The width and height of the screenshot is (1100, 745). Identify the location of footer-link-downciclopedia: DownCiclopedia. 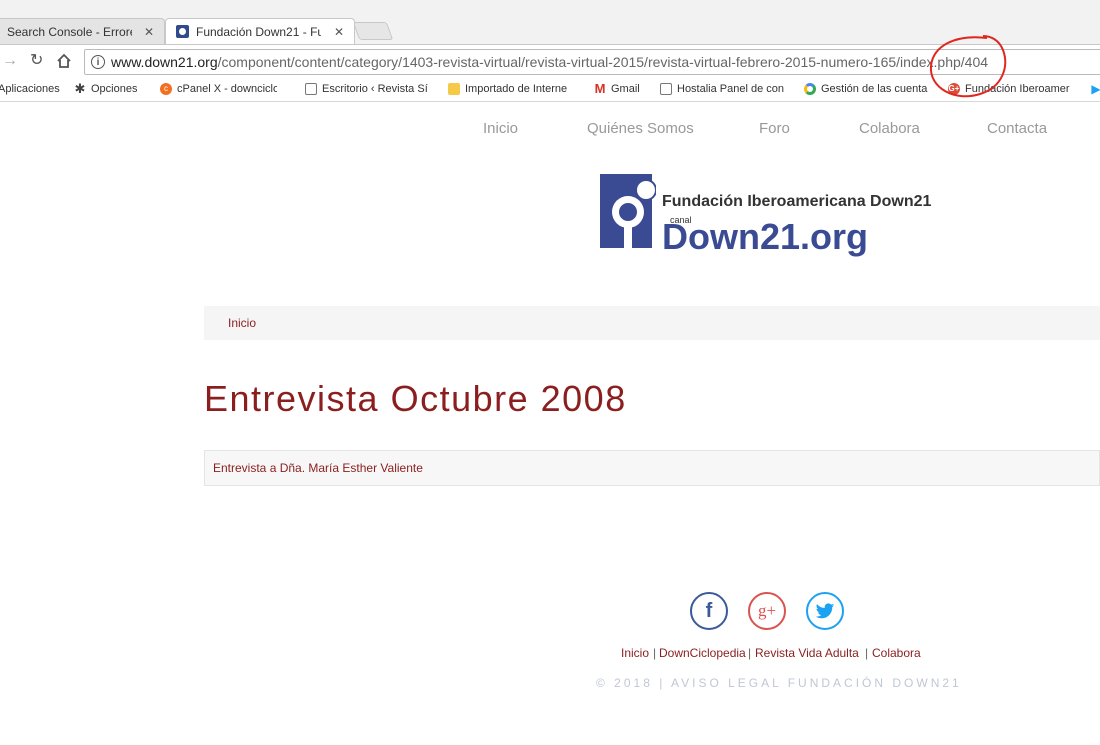
(702, 653).